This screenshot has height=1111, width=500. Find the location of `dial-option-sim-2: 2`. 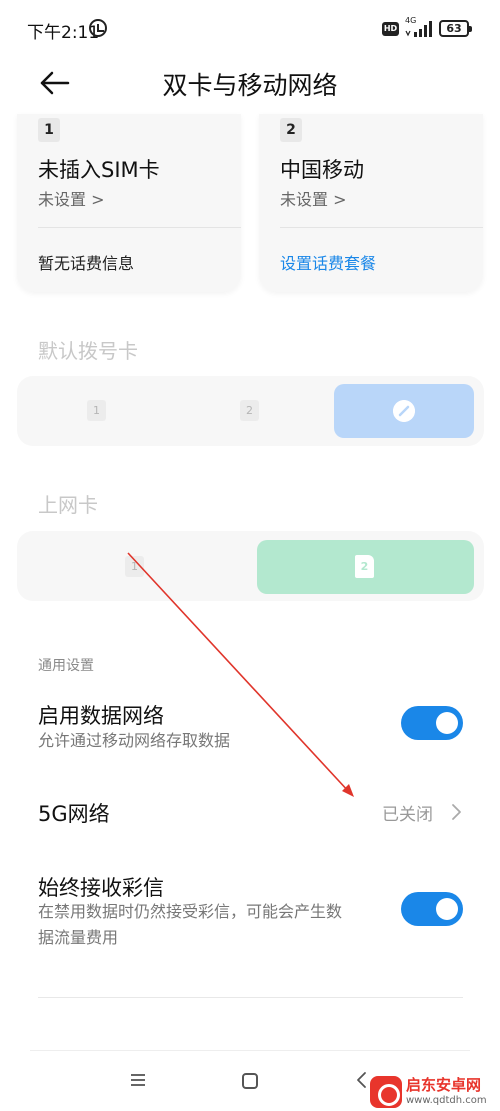

dial-option-sim-2: 2 is located at coordinates (249, 410).